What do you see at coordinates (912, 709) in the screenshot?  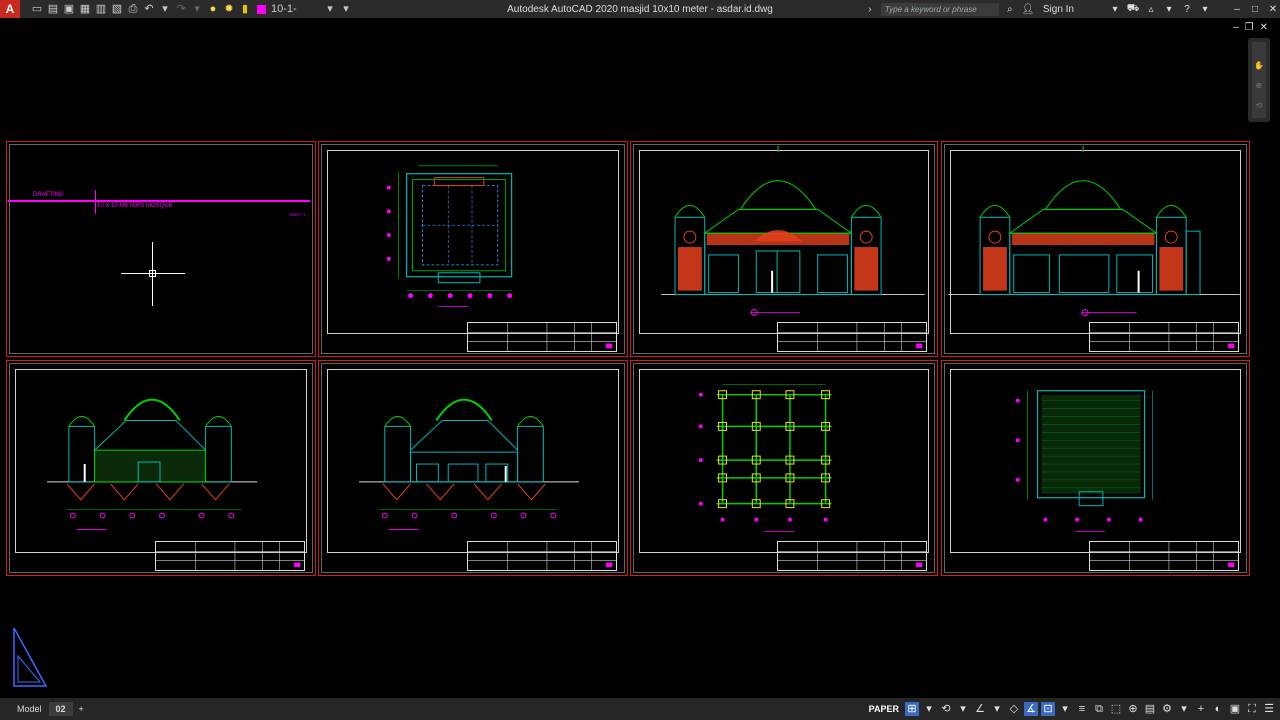 I see `snap-mode-icon: ⊞` at bounding box center [912, 709].